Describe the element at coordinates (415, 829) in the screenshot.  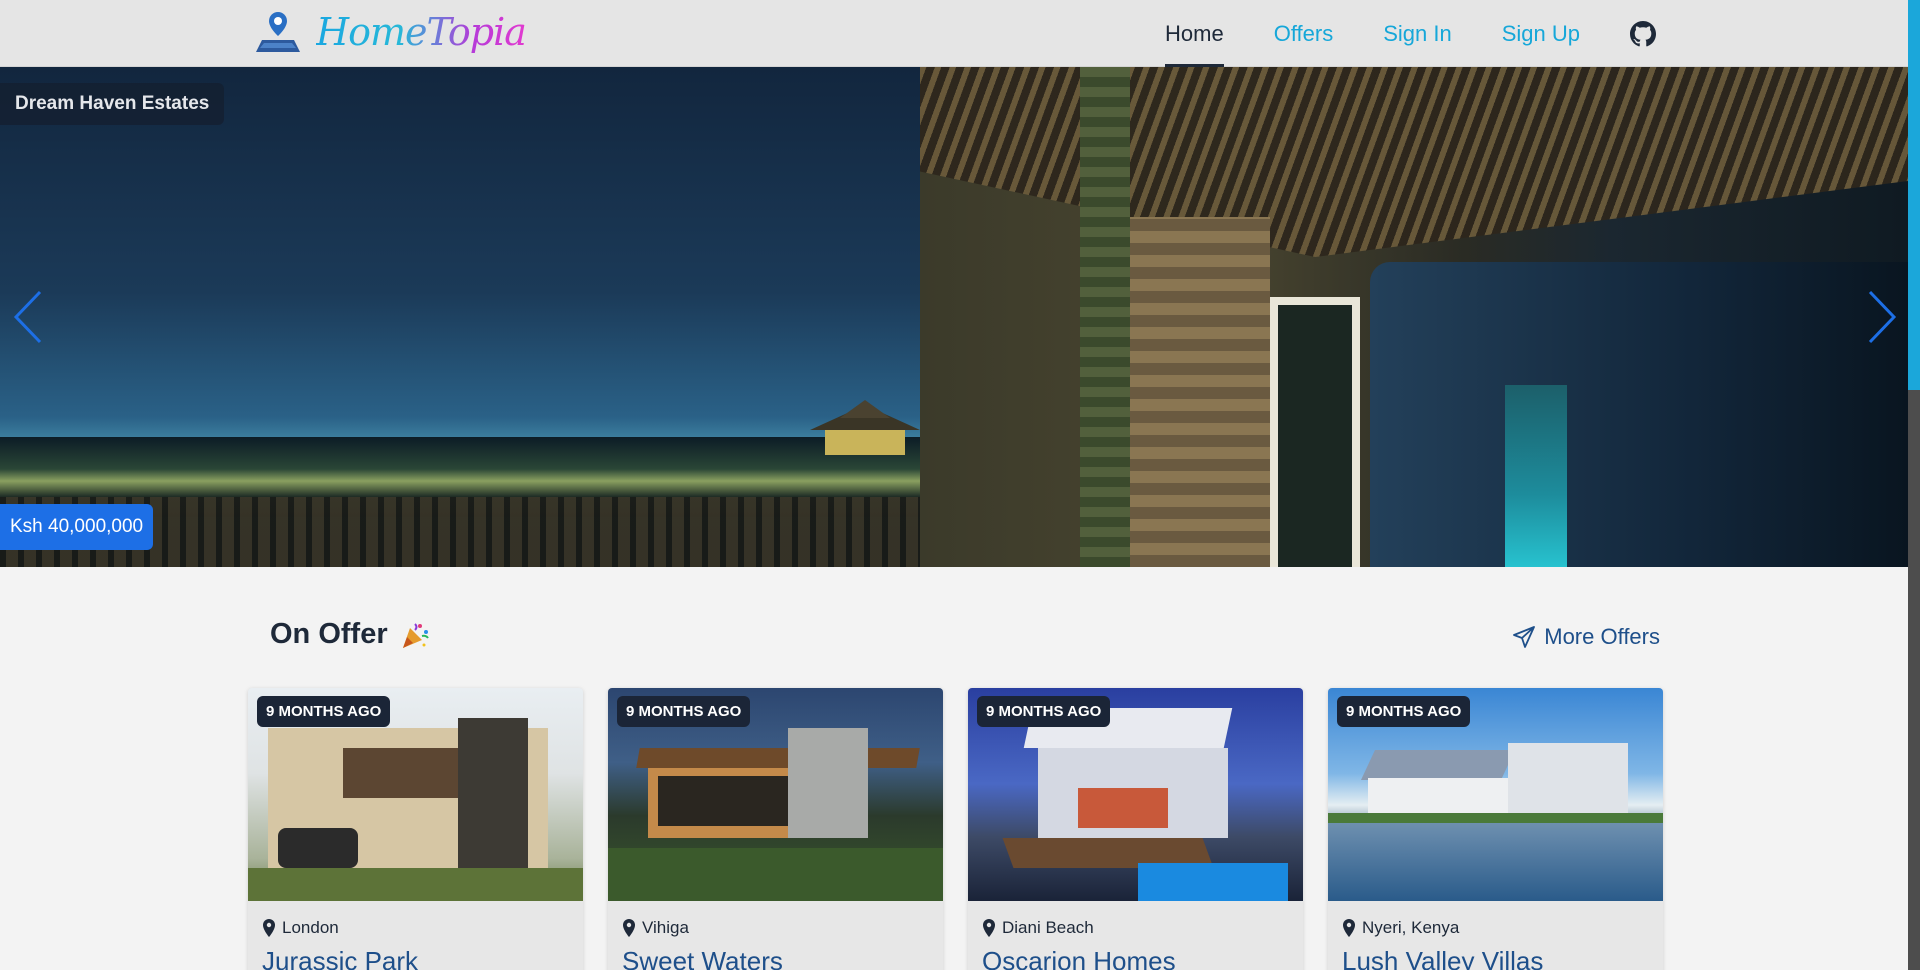
I see `listing-card: 9 MONTHS AGO London Jurassic Park` at that location.